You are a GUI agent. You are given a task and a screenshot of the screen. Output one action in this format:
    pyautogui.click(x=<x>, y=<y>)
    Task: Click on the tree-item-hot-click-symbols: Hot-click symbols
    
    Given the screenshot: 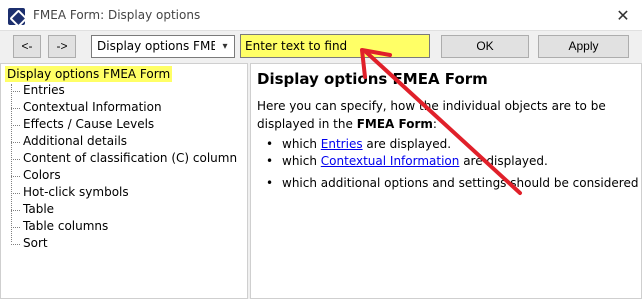 What is the action you would take?
    pyautogui.click(x=70, y=193)
    